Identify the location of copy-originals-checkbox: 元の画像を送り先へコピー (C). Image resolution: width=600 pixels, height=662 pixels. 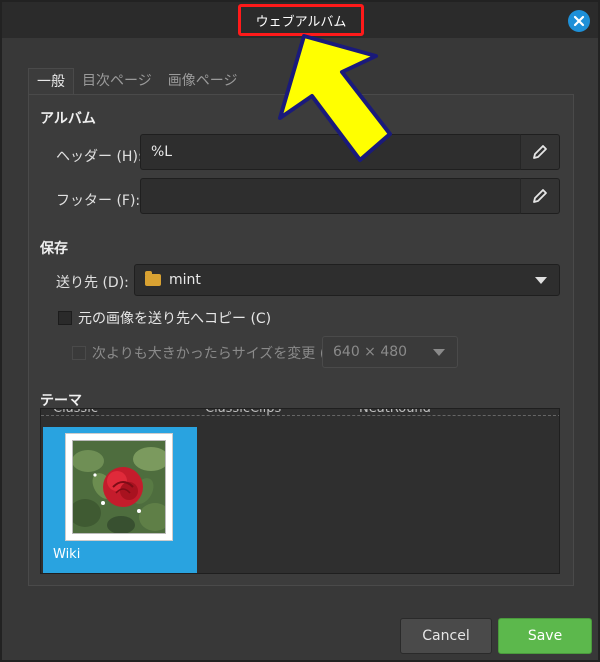
(164, 318).